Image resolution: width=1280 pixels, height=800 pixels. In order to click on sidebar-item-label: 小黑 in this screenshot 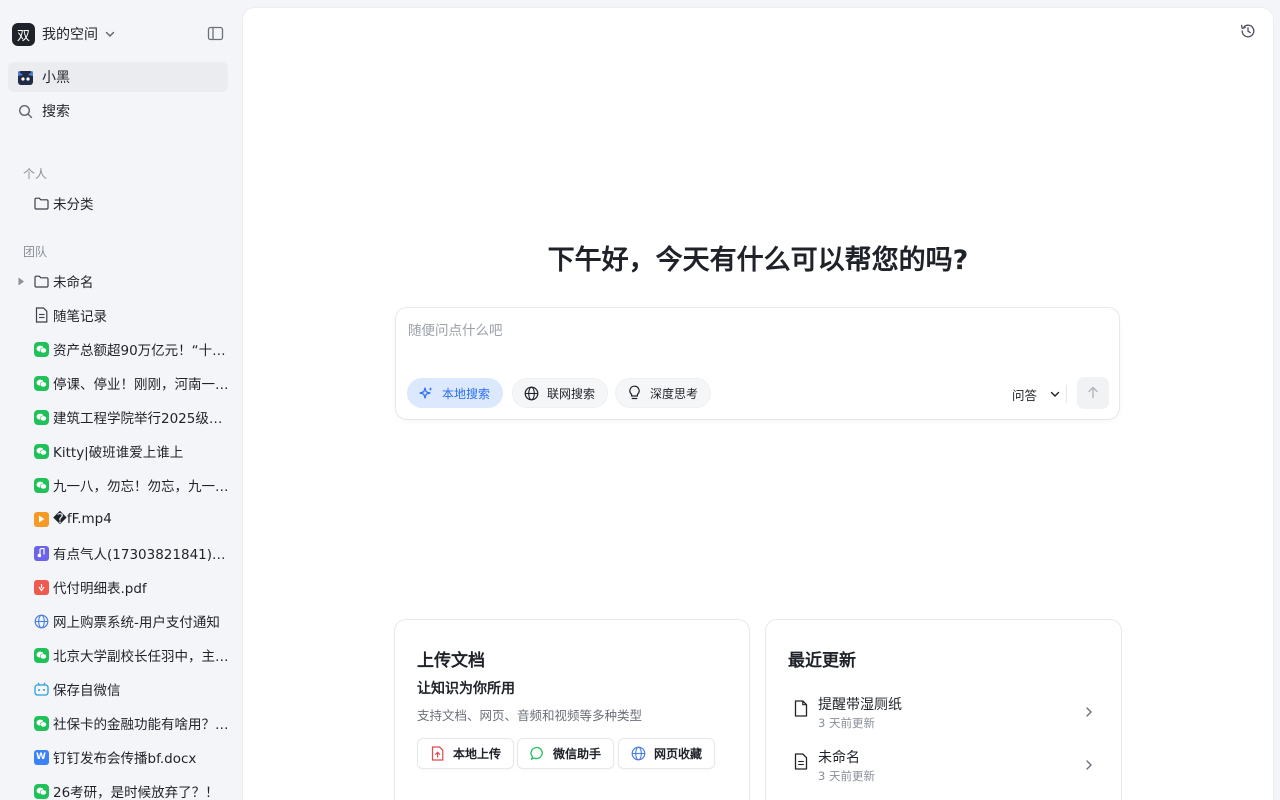, I will do `click(56, 78)`.